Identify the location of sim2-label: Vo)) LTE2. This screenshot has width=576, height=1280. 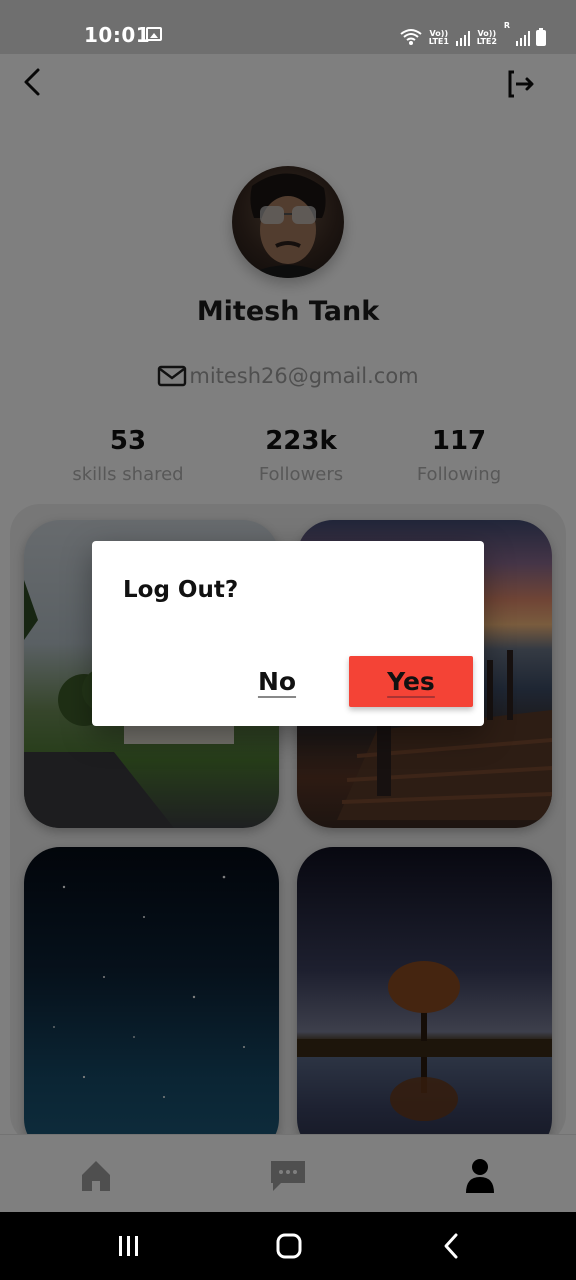
(486, 37).